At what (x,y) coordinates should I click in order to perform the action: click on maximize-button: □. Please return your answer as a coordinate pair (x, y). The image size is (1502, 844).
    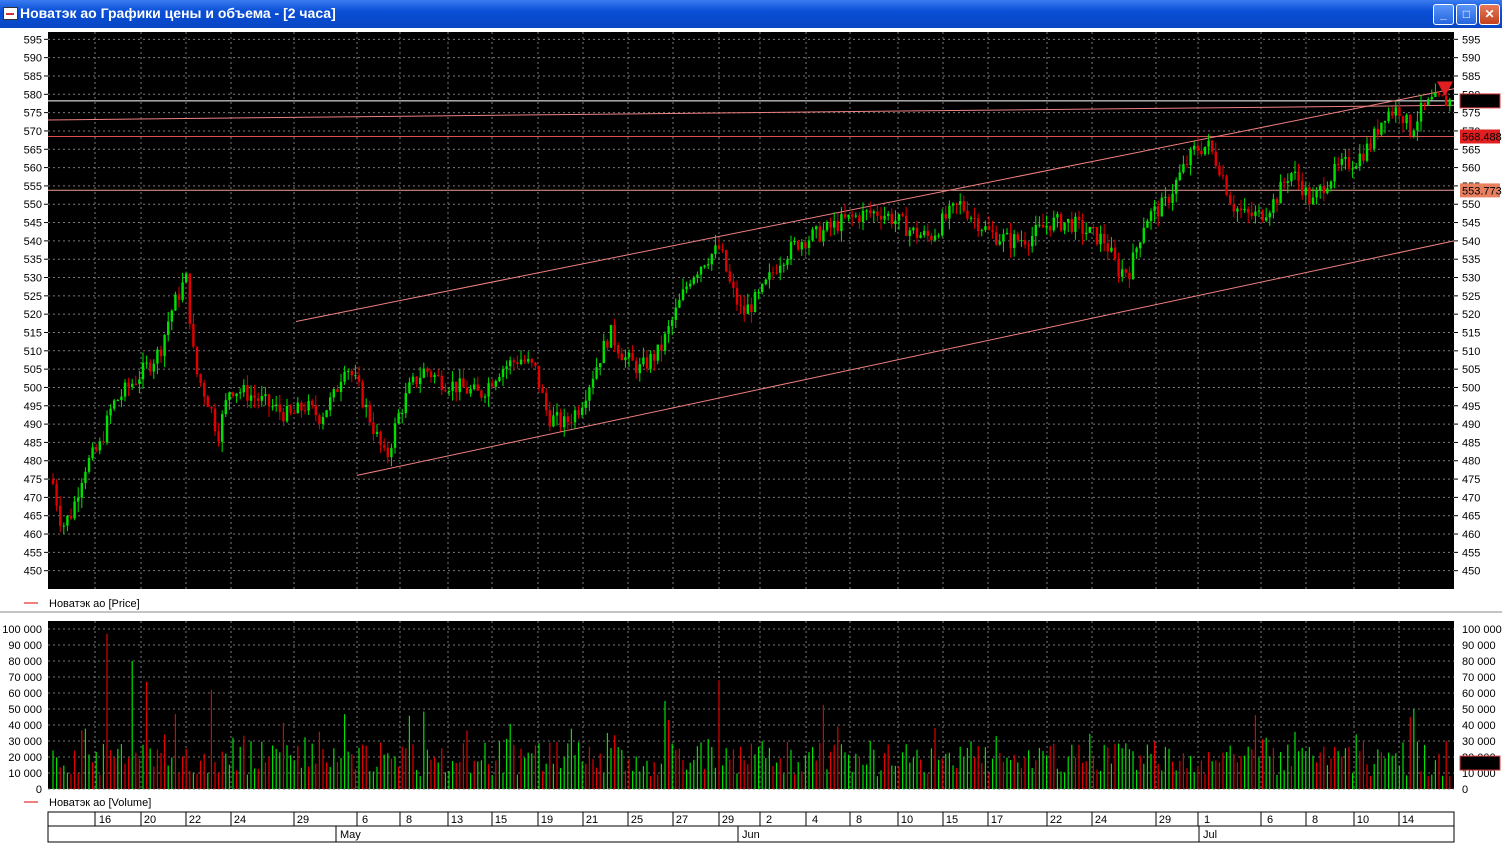
    Looking at the image, I should click on (1466, 14).